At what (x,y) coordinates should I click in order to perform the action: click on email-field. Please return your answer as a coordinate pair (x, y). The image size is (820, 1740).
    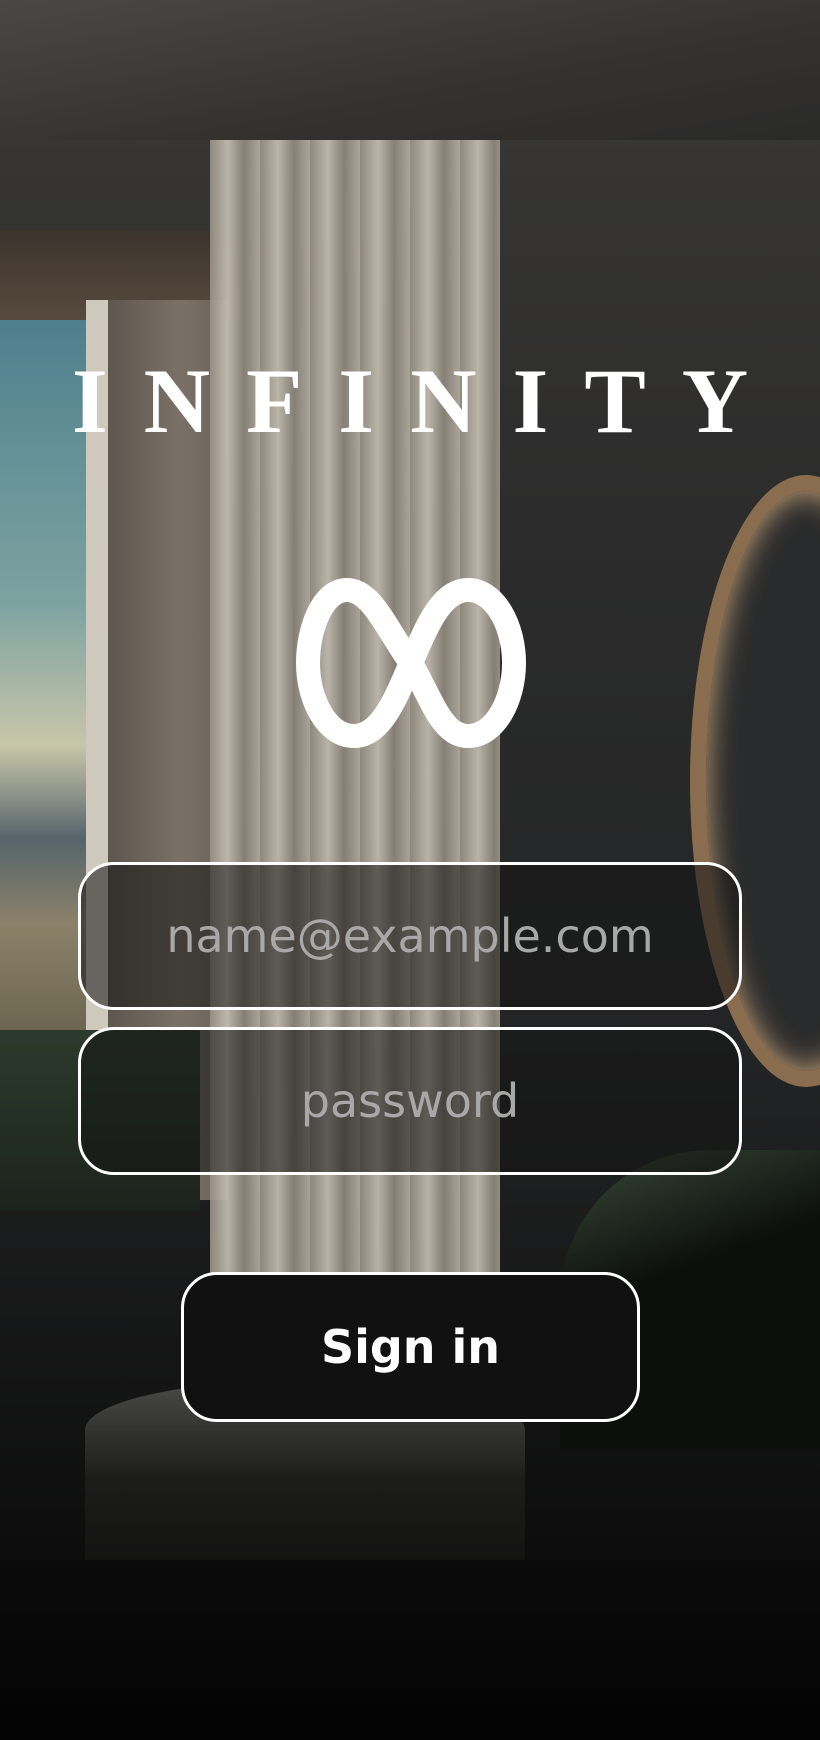
    Looking at the image, I should click on (410, 936).